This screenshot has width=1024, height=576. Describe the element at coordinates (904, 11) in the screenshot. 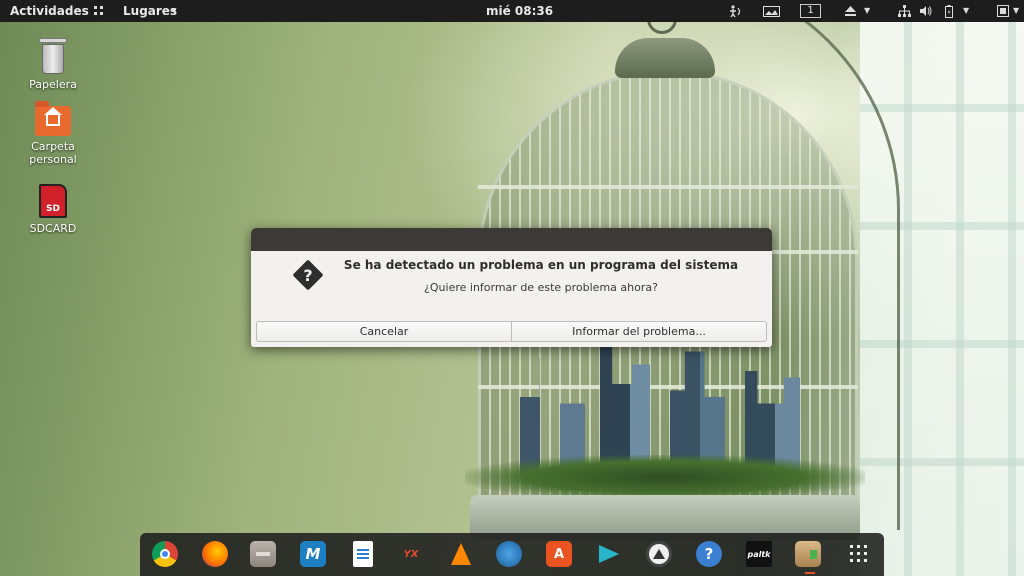

I see `network-icon` at that location.